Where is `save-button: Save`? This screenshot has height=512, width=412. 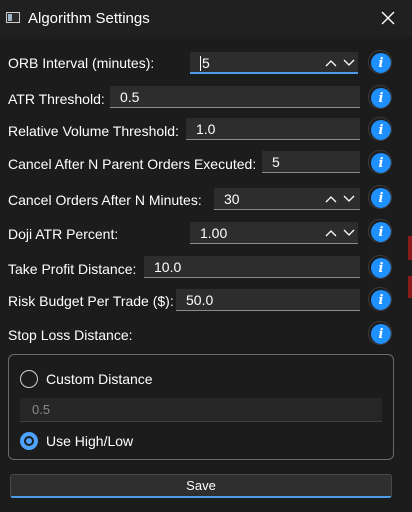
save-button: Save is located at coordinates (201, 486).